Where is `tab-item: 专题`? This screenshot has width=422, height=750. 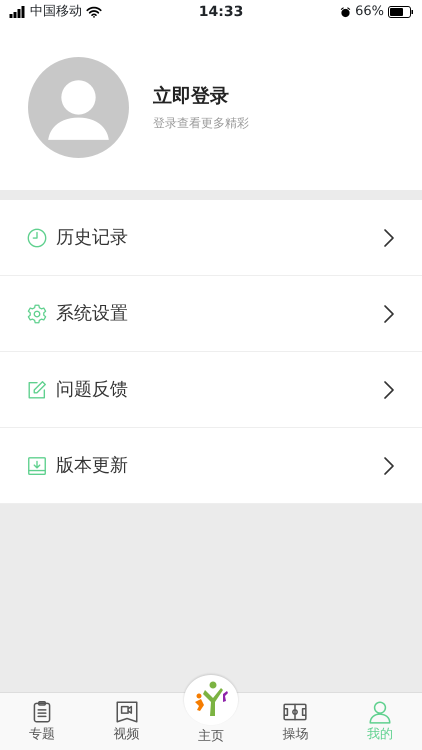 tab-item: 专题 is located at coordinates (42, 721).